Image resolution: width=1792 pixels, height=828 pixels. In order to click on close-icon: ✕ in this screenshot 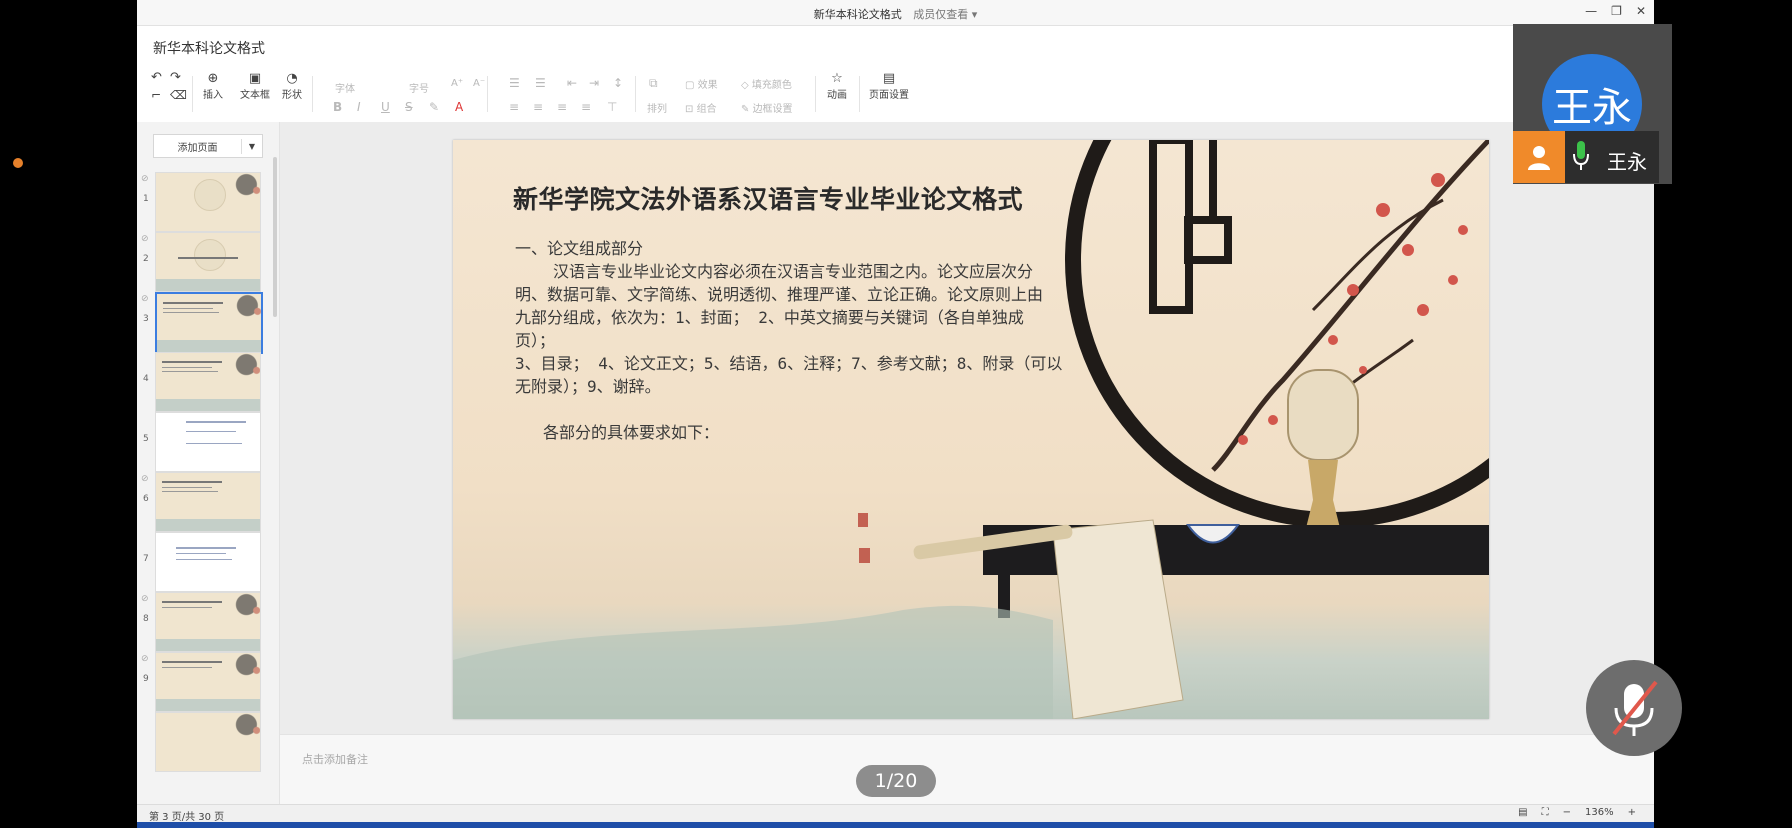, I will do `click(1641, 11)`.